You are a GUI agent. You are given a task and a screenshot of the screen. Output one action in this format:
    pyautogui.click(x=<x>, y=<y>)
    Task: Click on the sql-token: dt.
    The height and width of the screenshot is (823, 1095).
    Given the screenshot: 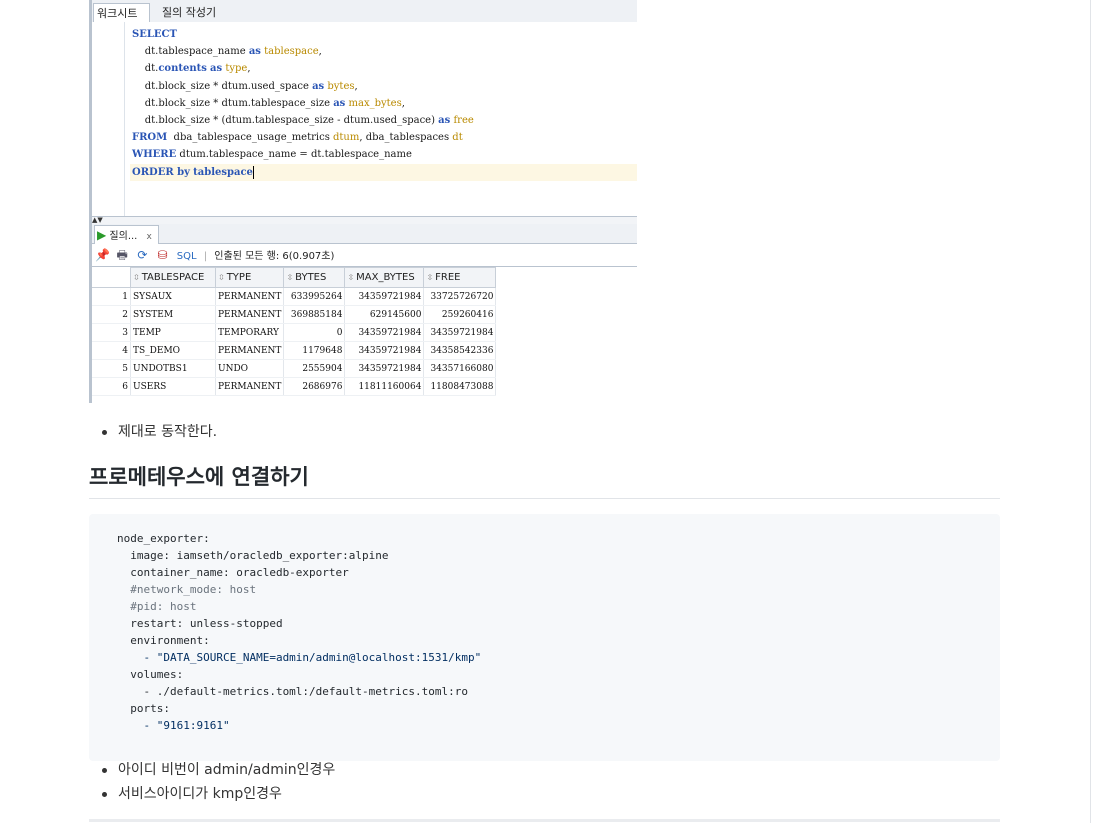 What is the action you would take?
    pyautogui.click(x=145, y=69)
    